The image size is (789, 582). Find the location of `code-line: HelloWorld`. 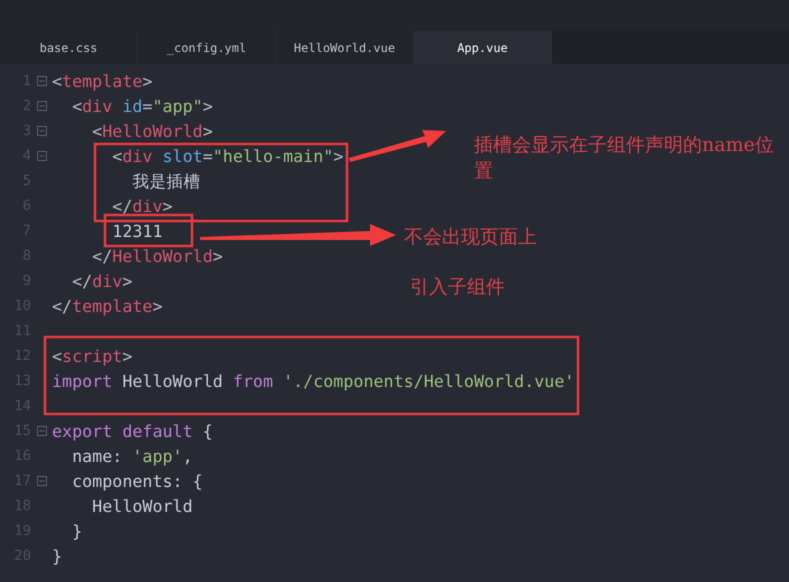

code-line: HelloWorld is located at coordinates (142, 505).